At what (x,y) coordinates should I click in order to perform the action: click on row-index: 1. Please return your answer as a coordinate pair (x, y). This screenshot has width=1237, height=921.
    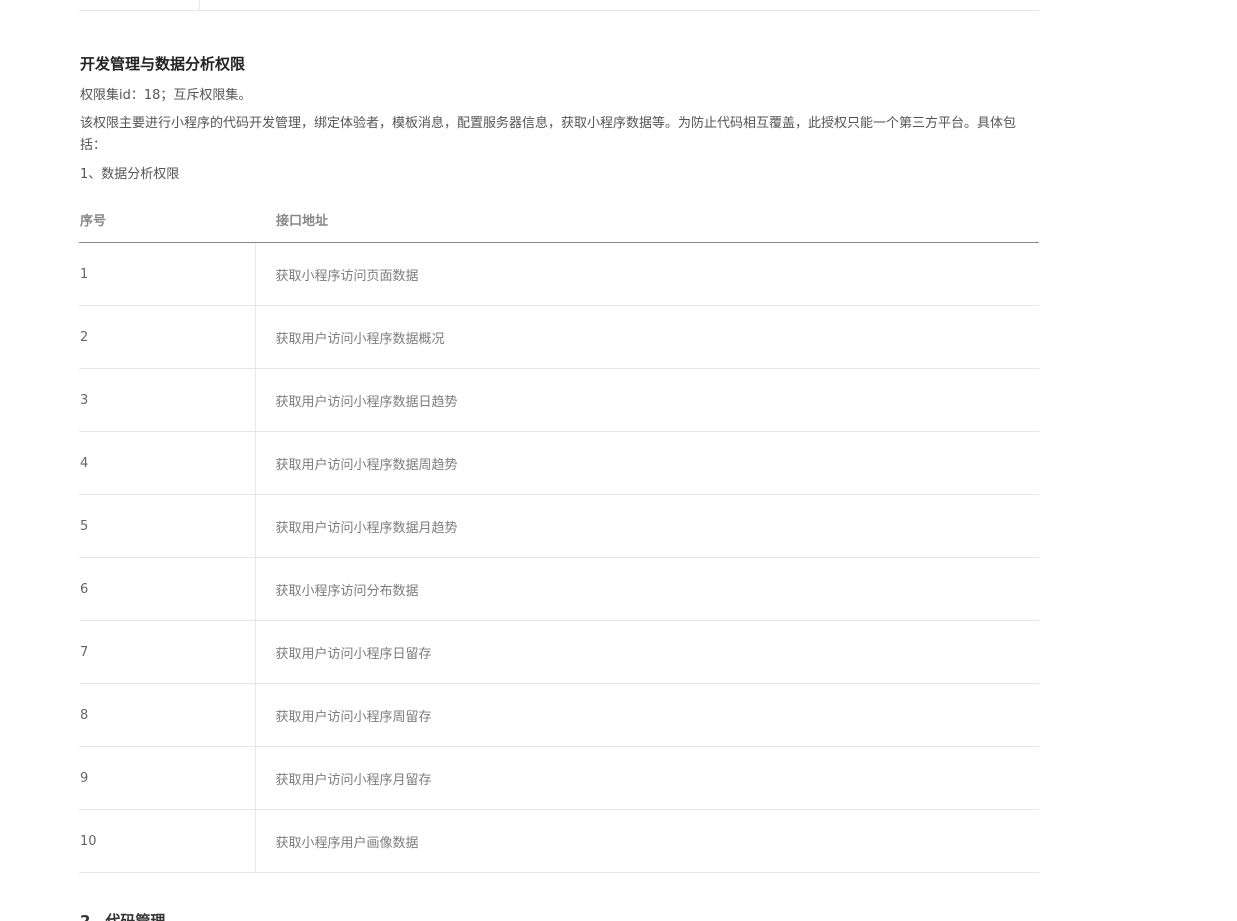
    Looking at the image, I should click on (167, 274).